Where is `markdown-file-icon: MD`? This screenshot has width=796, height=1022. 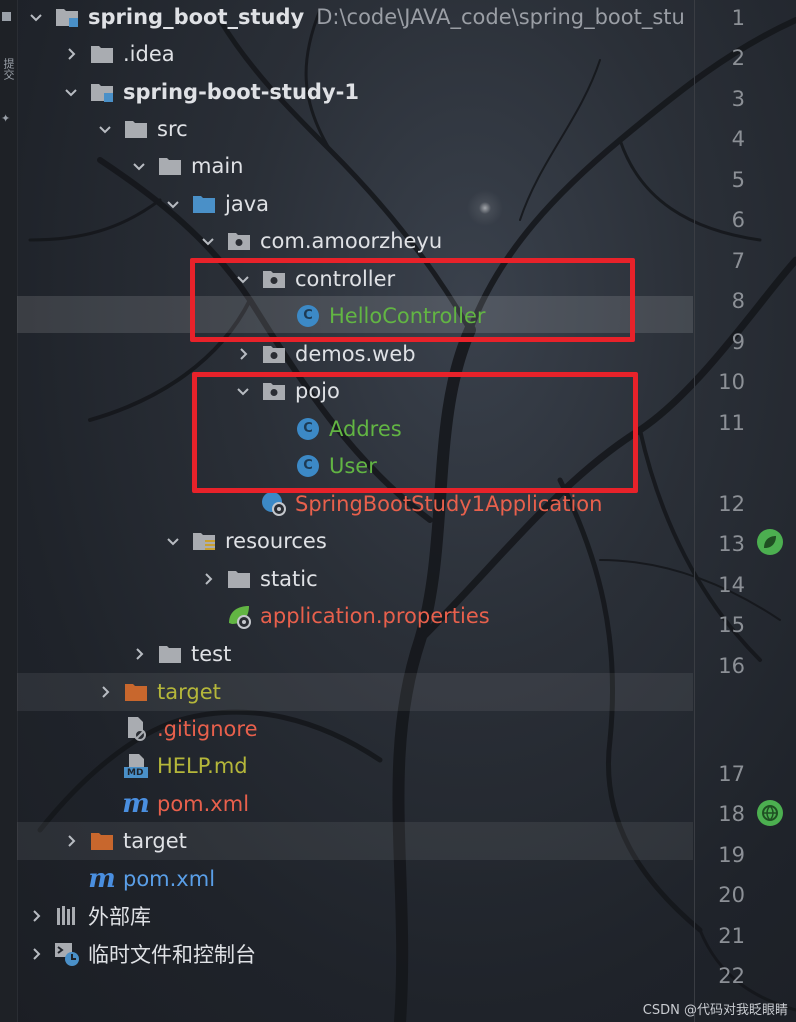 markdown-file-icon: MD is located at coordinates (136, 765).